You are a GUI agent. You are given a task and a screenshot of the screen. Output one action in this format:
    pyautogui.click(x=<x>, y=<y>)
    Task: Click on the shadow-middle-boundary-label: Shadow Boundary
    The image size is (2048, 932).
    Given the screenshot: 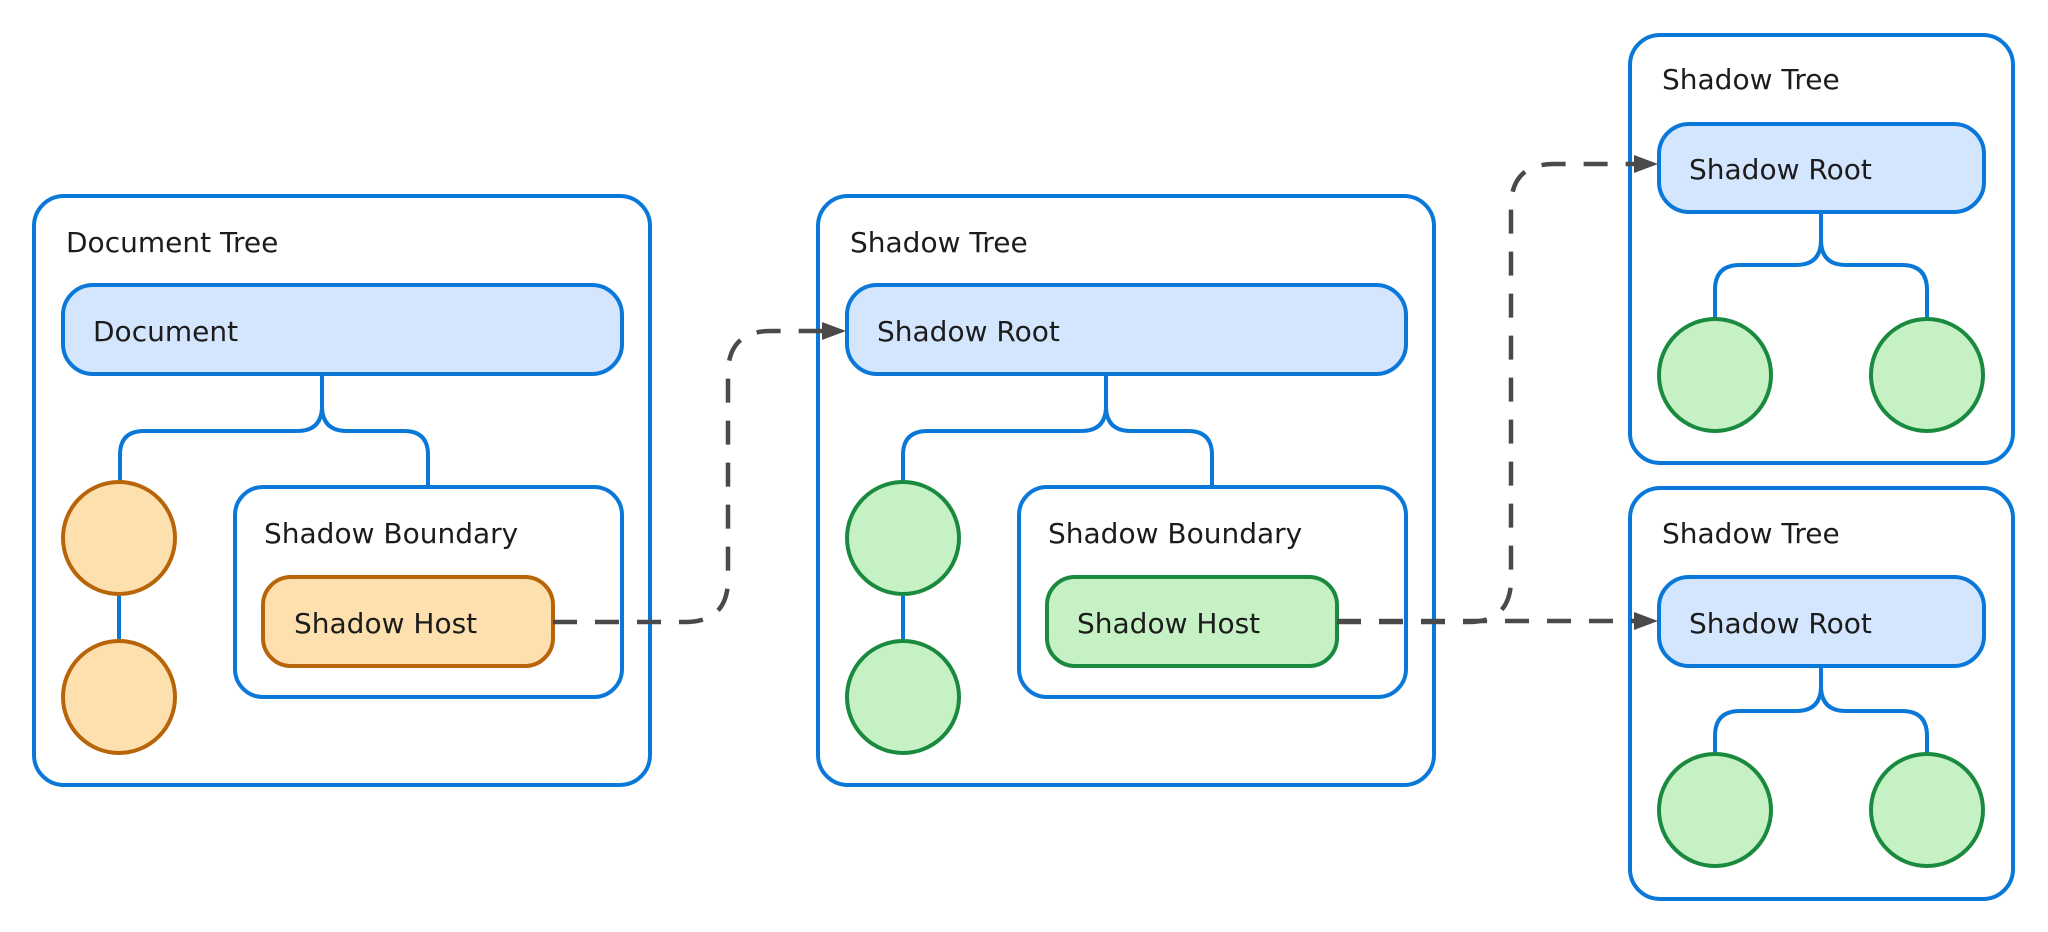 What is the action you would take?
    pyautogui.click(x=1175, y=533)
    